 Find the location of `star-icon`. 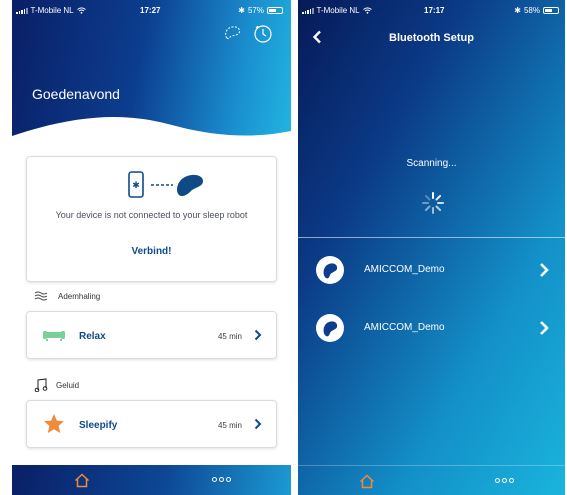

star-icon is located at coordinates (54, 423).